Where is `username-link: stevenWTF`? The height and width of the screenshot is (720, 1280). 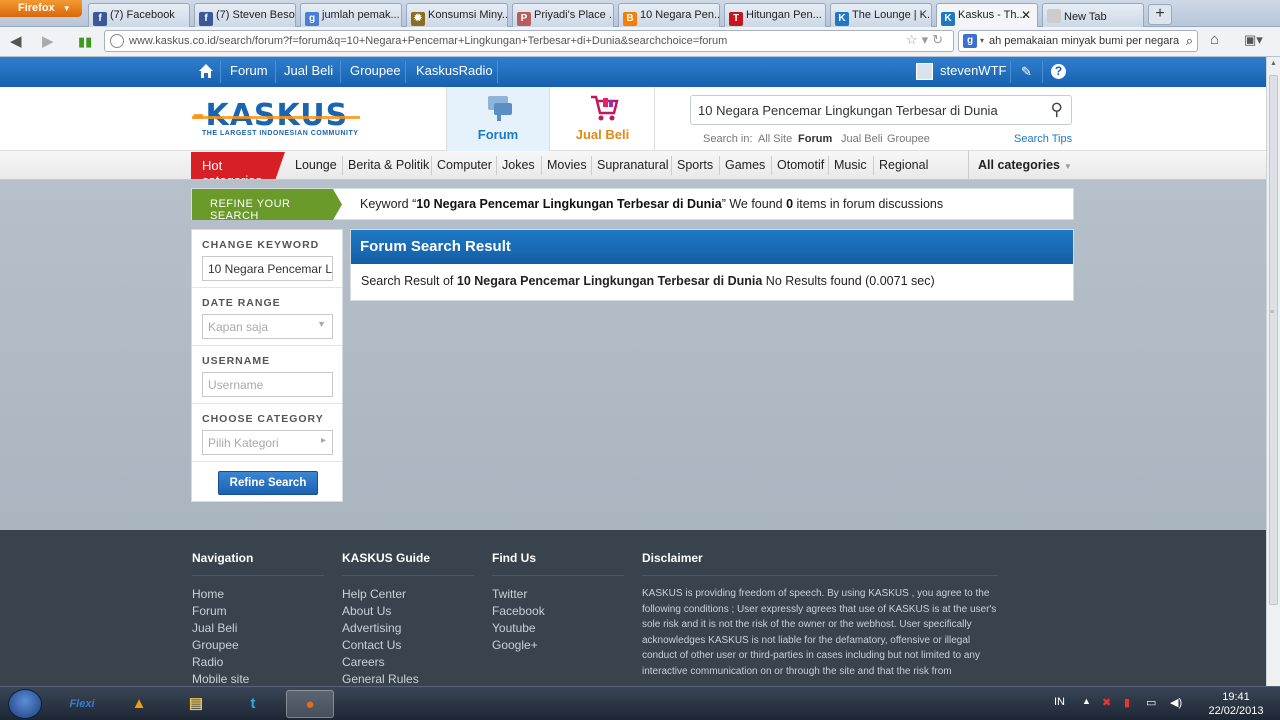
username-link: stevenWTF is located at coordinates (973, 70).